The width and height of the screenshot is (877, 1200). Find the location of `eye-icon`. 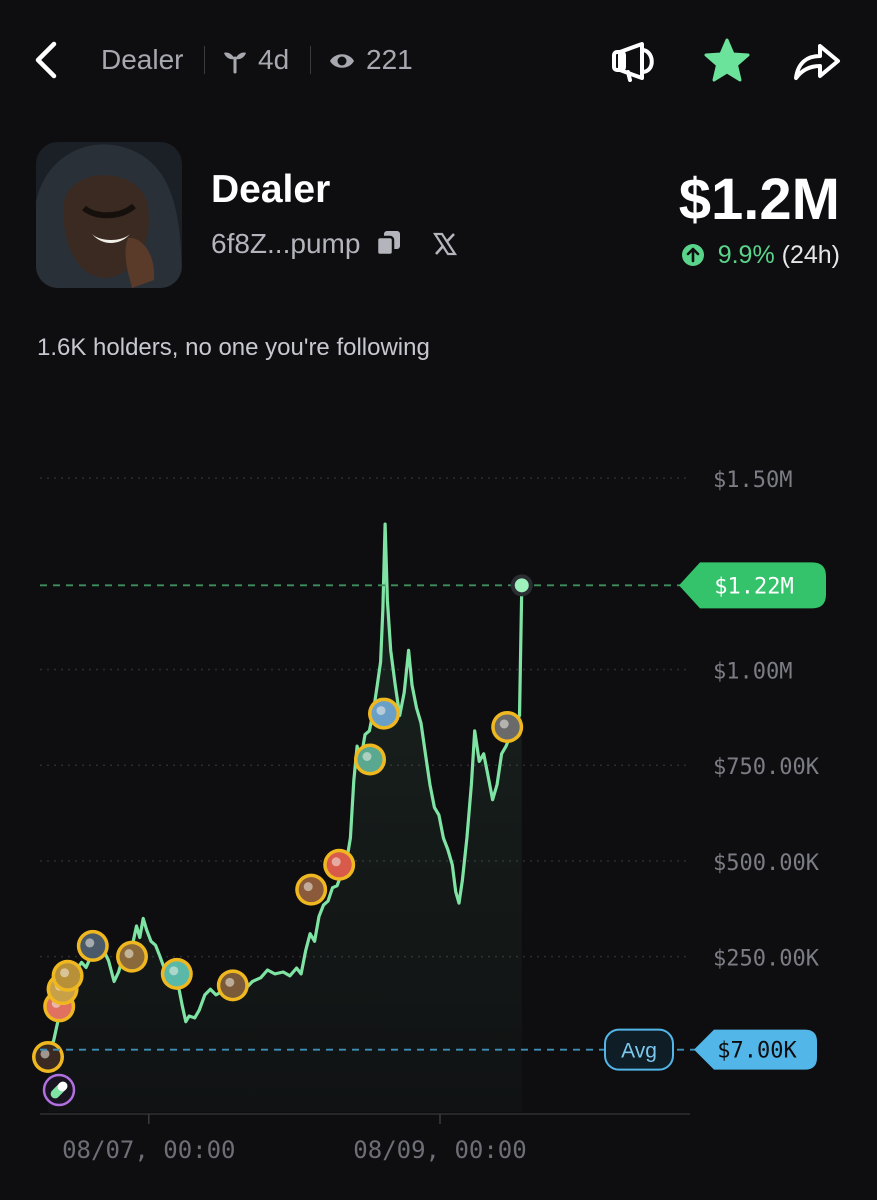

eye-icon is located at coordinates (342, 61).